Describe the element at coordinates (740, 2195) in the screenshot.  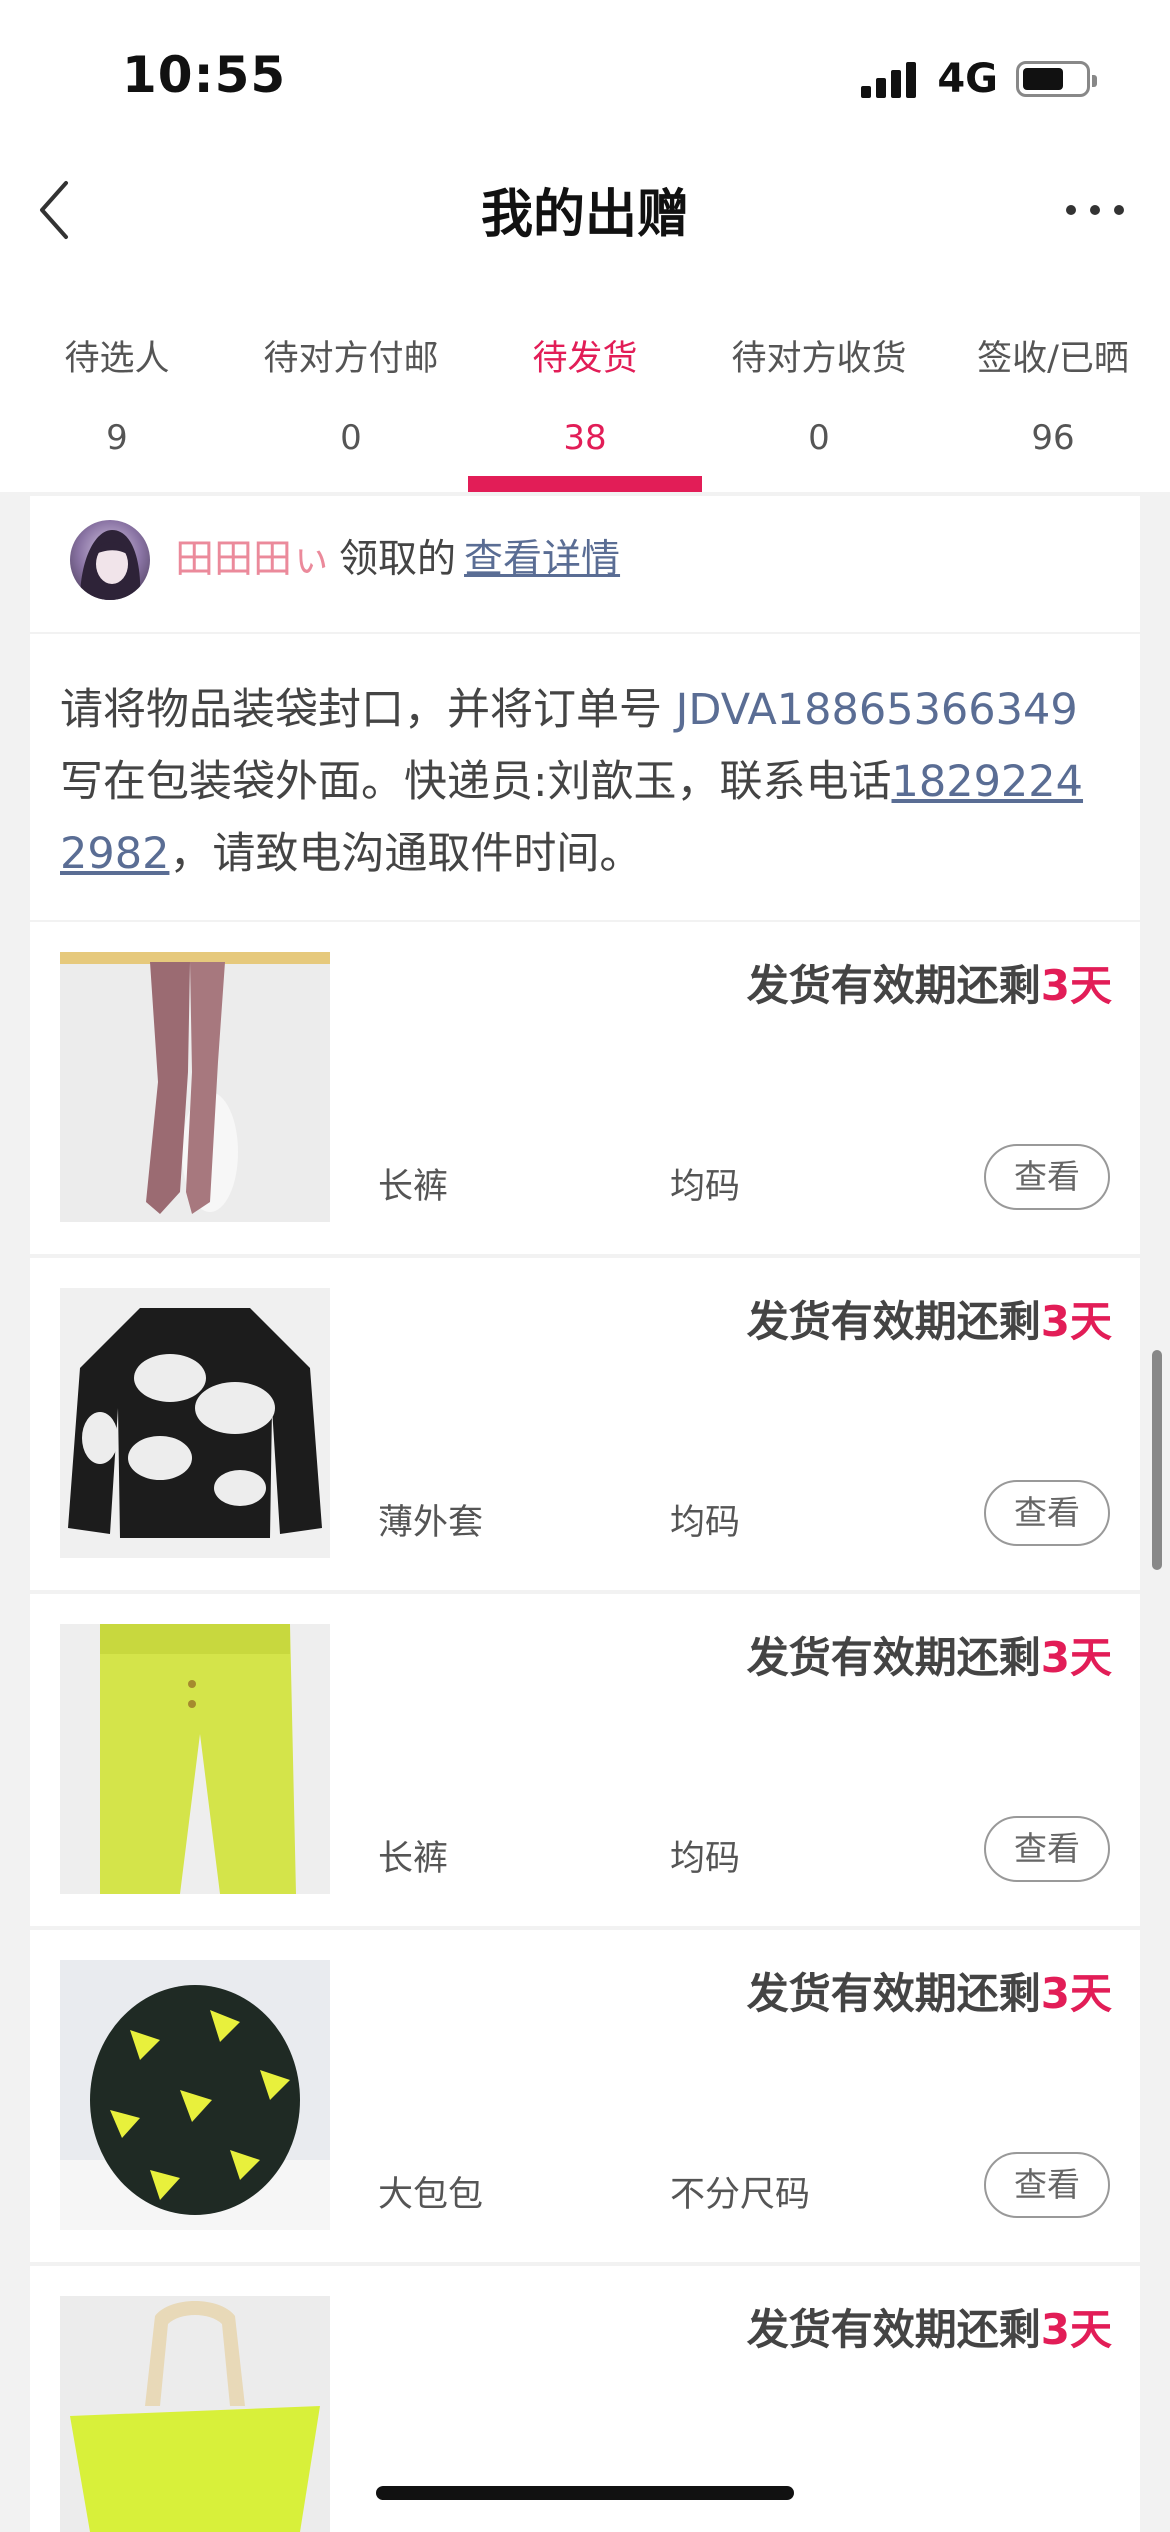
I see `item-size: 不分尺码` at that location.